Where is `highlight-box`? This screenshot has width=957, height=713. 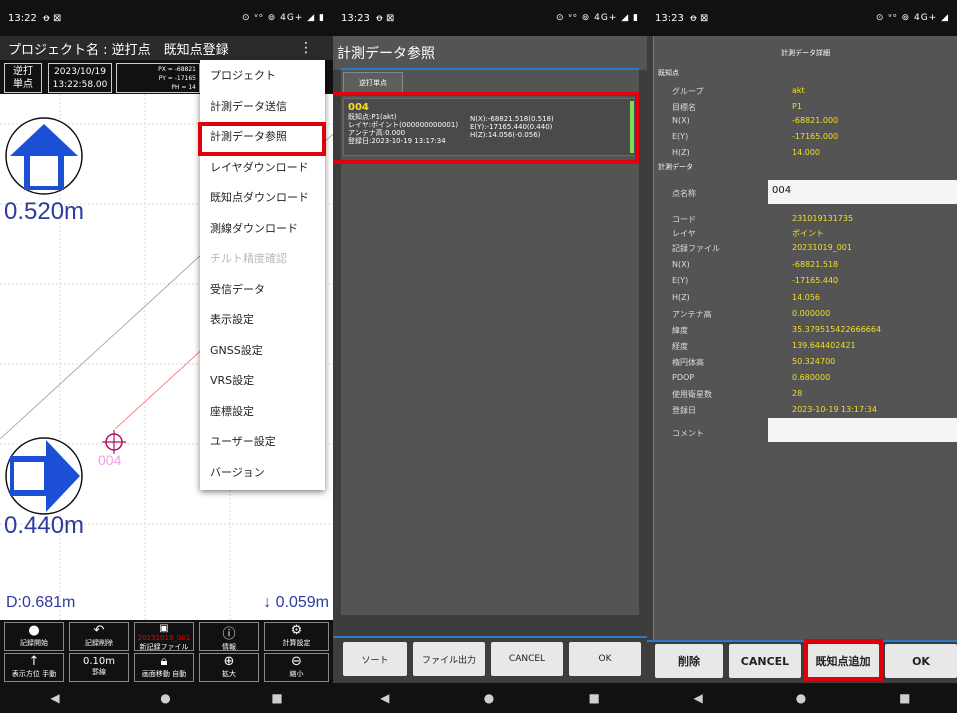 highlight-box is located at coordinates (486, 128).